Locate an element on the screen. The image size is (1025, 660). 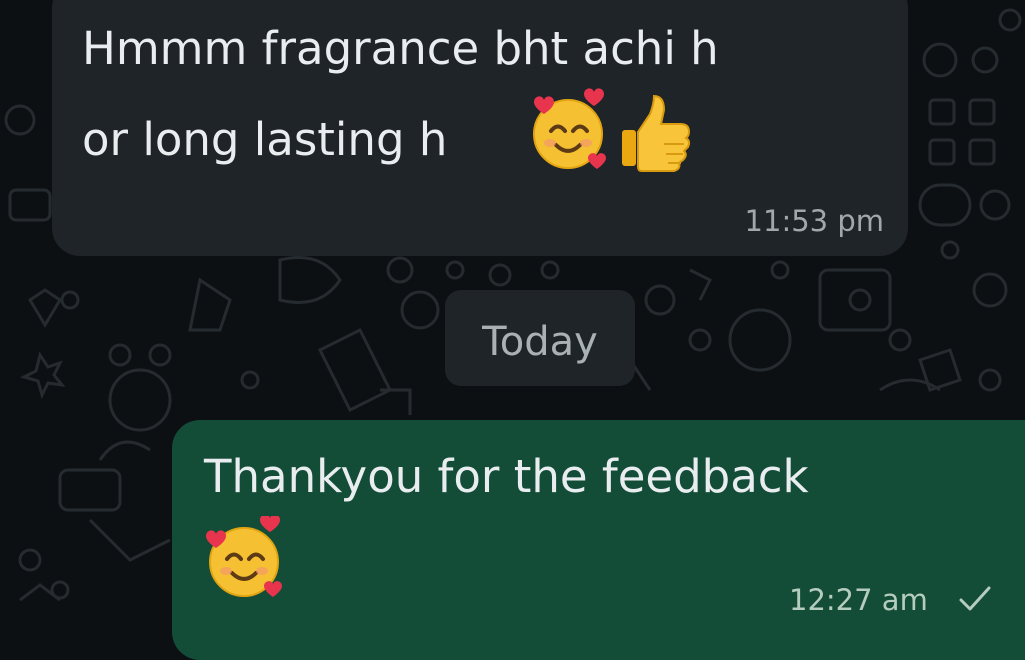
incoming-message-line-1: Hmmm fragrance bht achi h is located at coordinates (400, 48).